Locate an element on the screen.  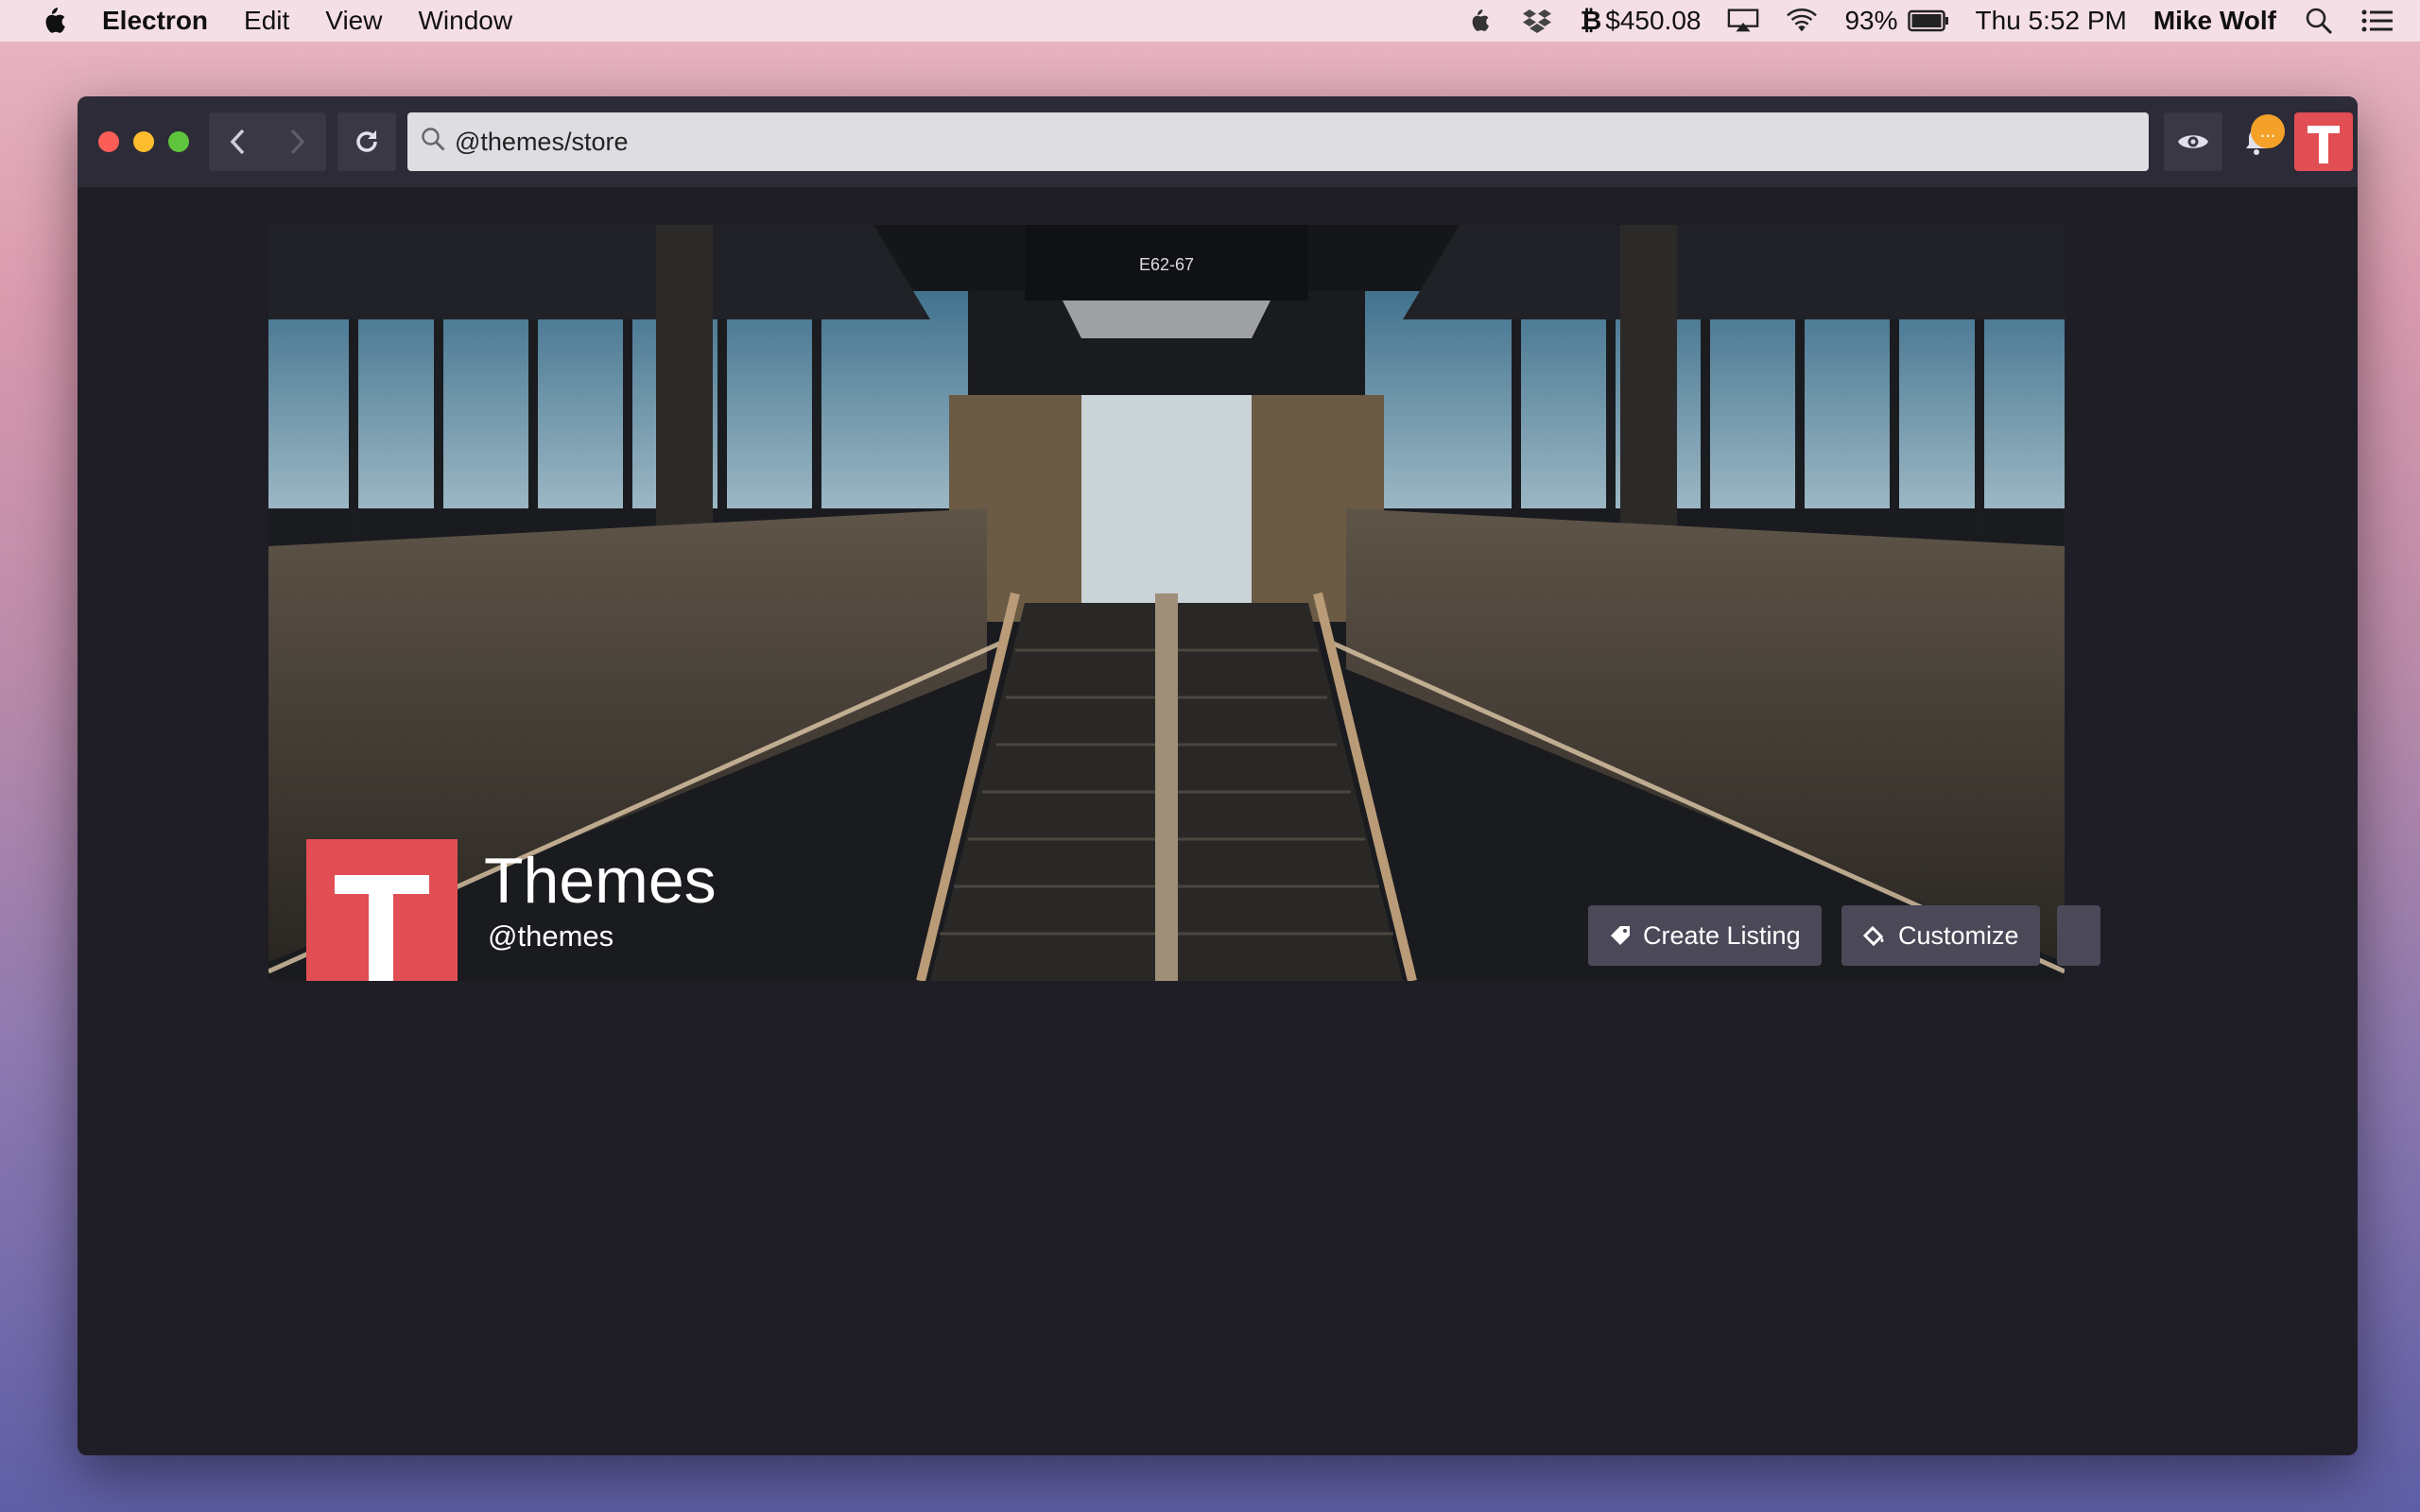
watch-button is located at coordinates (2193, 141).